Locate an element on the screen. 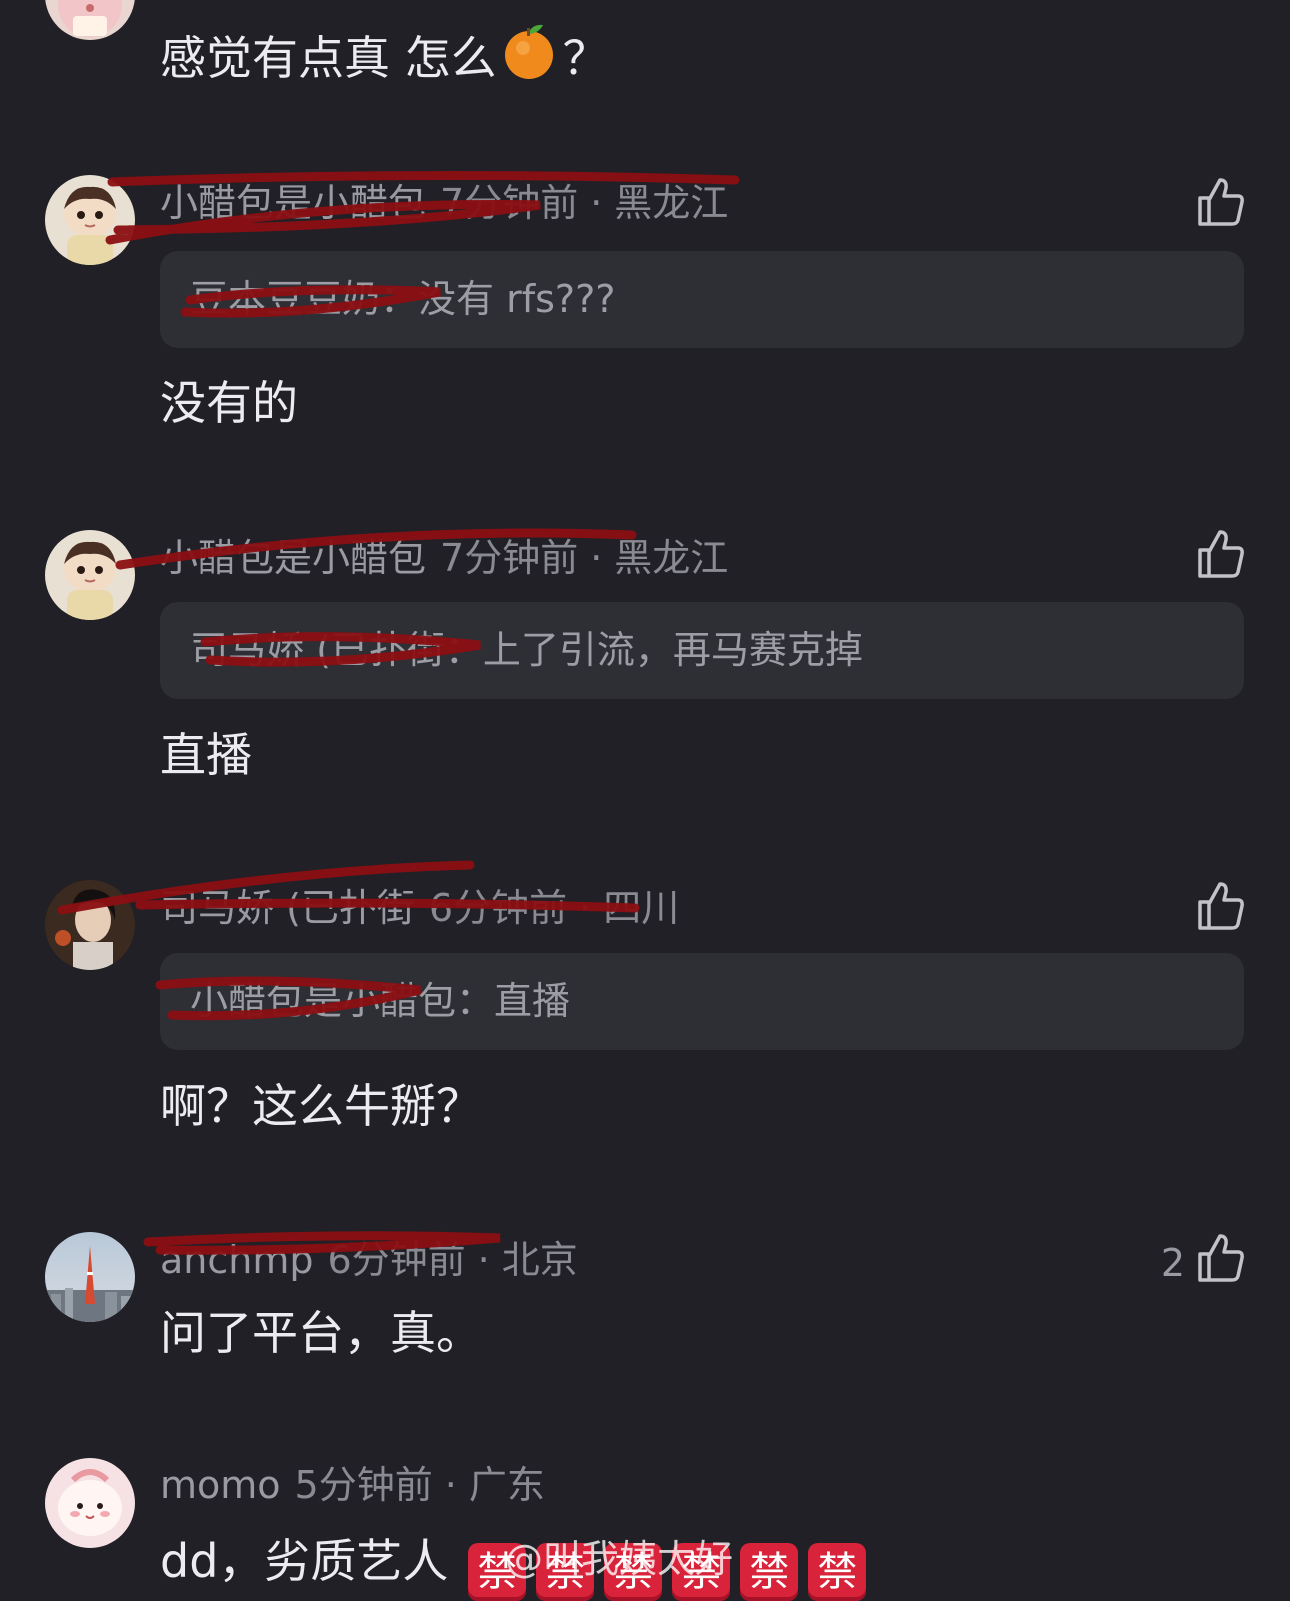 The height and width of the screenshot is (1601, 1290). quote-text: 没有 rfs??? is located at coordinates (517, 299).